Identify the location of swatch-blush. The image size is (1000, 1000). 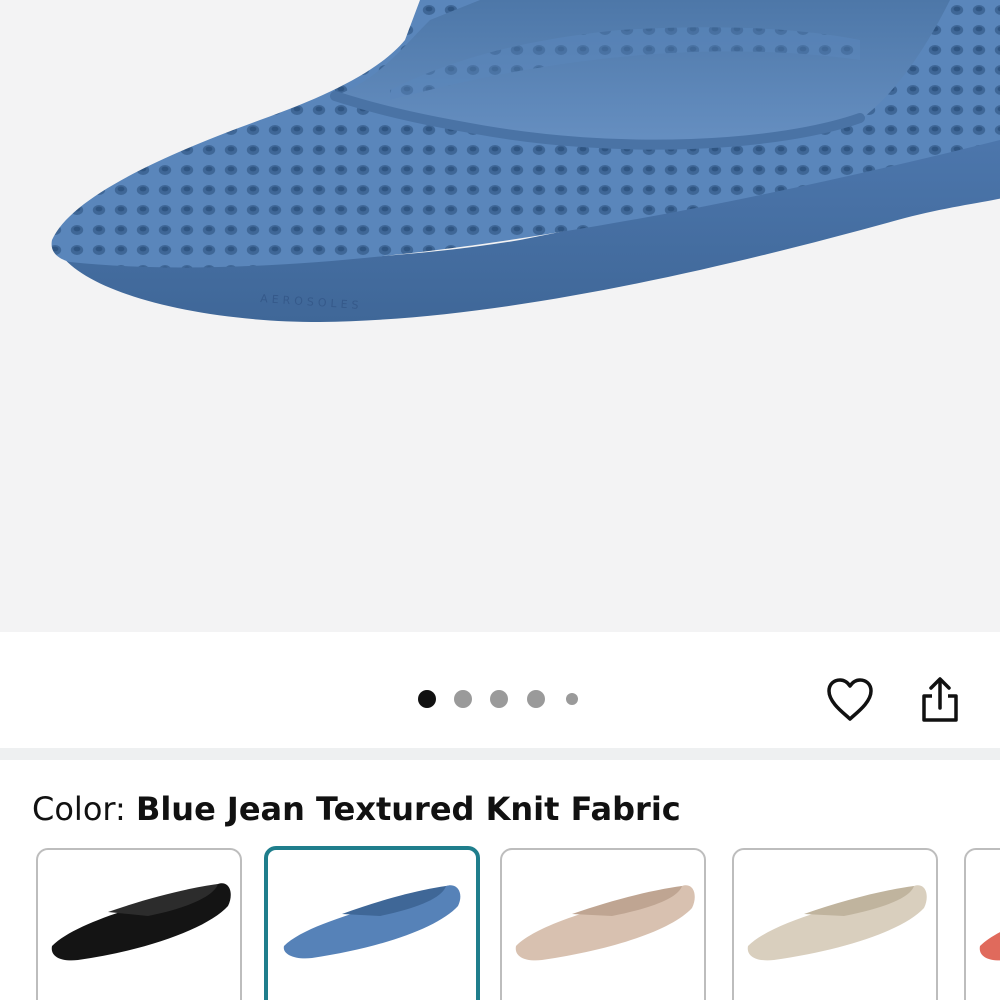
(603, 924).